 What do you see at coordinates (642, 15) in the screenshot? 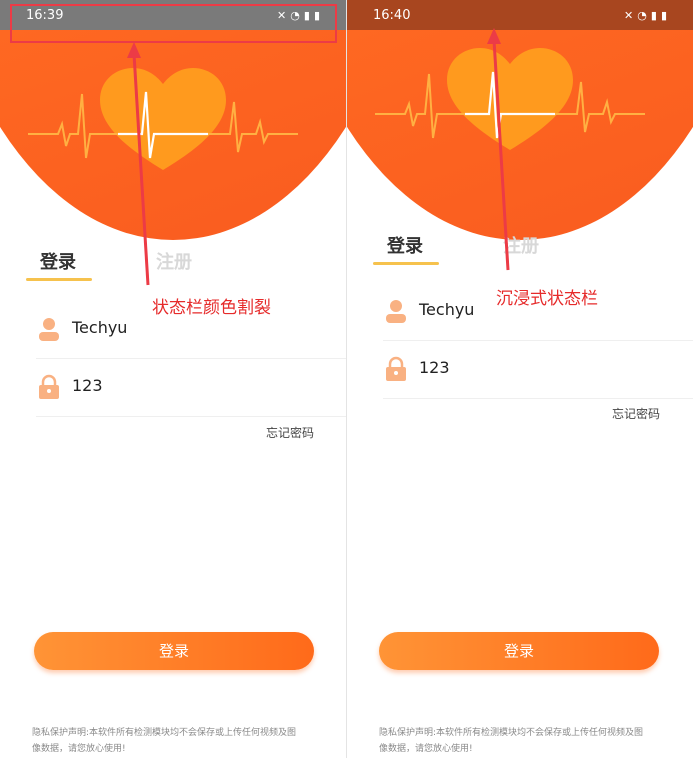
I see `wifi-icon: ◔` at bounding box center [642, 15].